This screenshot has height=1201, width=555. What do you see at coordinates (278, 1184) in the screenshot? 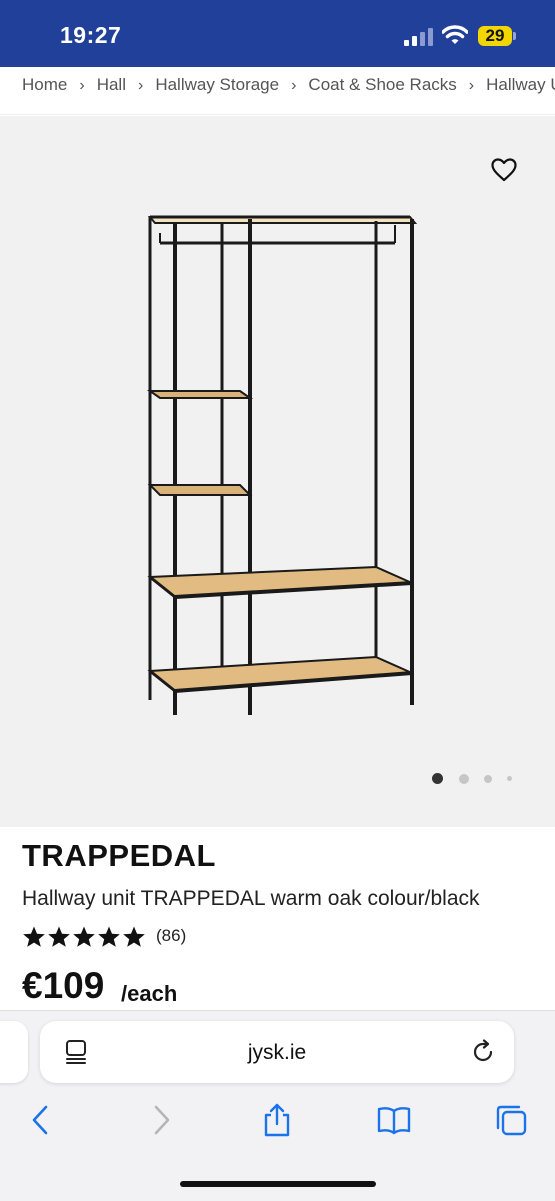
I see `home-indicator` at bounding box center [278, 1184].